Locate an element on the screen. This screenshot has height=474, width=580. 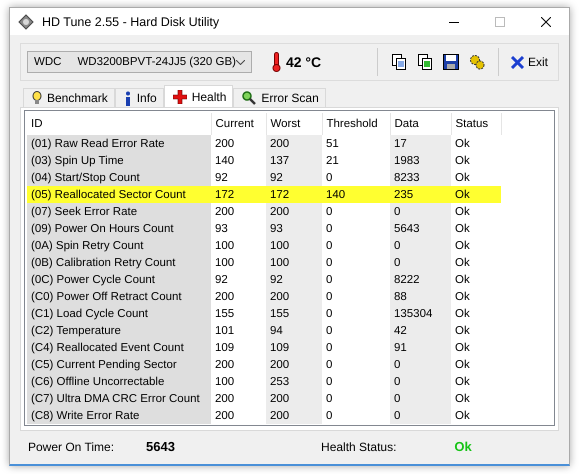
table-cell: (05) Reallocated Sector Count is located at coordinates (119, 194).